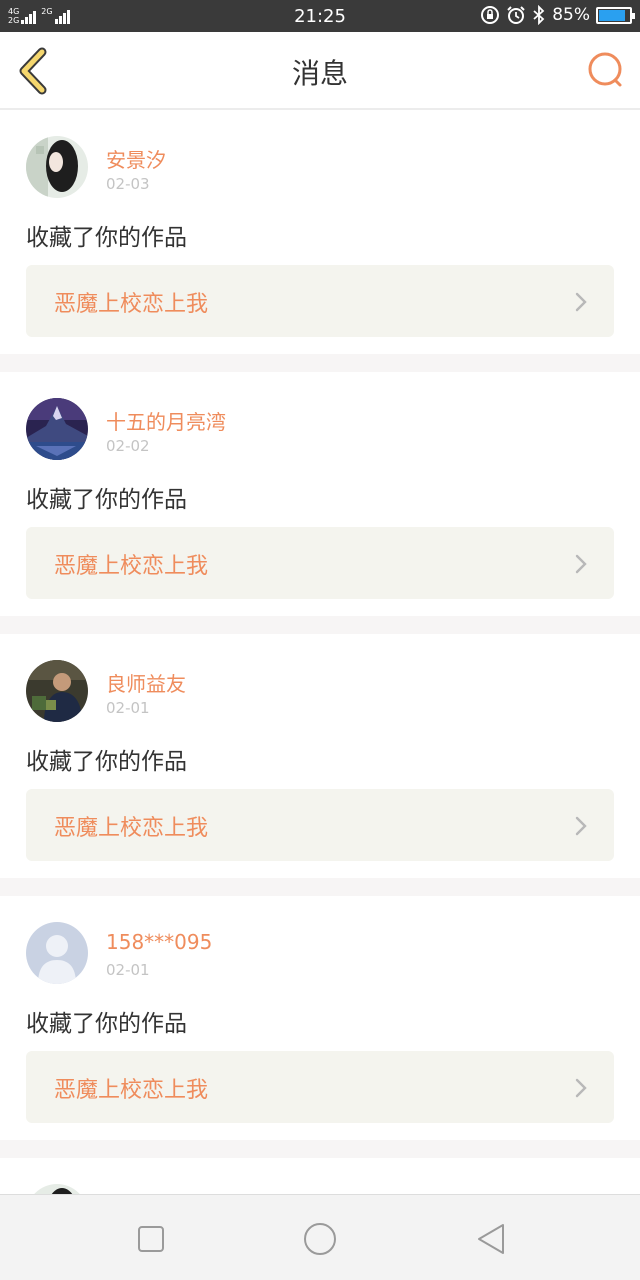 The height and width of the screenshot is (1280, 640). What do you see at coordinates (319, 73) in the screenshot?
I see `page-title: 消息` at bounding box center [319, 73].